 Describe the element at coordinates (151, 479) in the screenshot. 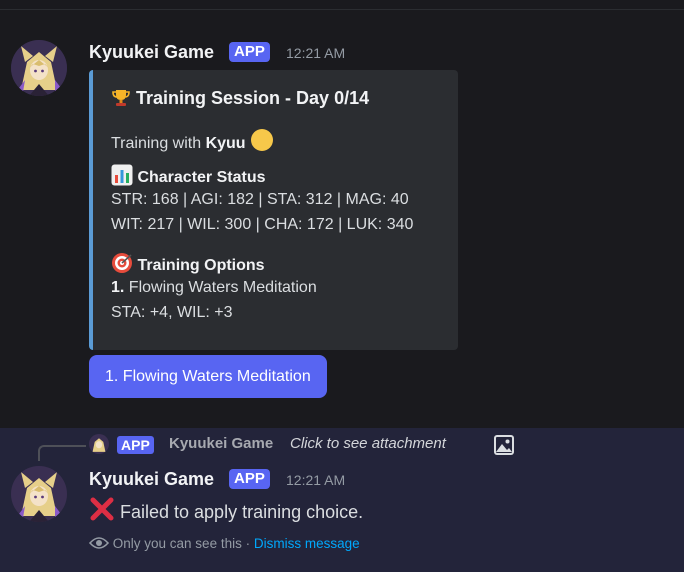

I see `username-2: Kyuukei Game` at that location.